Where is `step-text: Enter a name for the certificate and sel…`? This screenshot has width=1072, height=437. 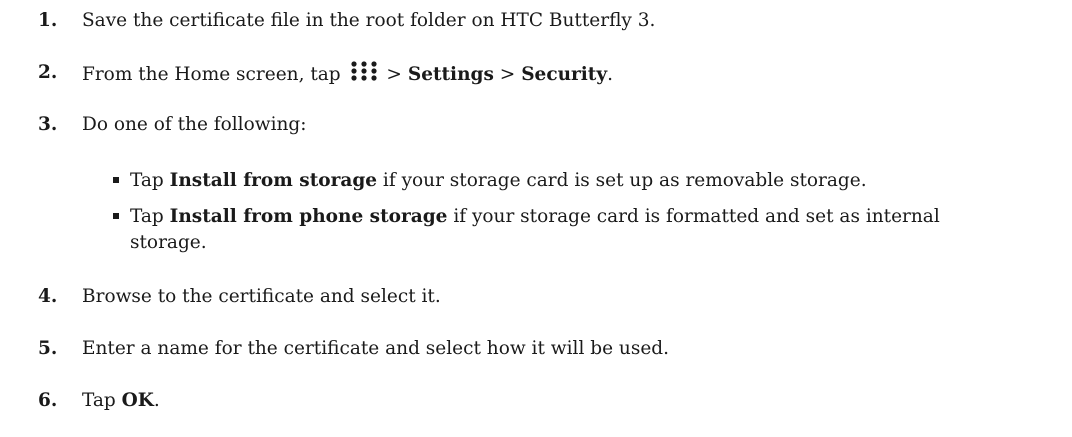 step-text: Enter a name for the certificate and sel… is located at coordinates (376, 348).